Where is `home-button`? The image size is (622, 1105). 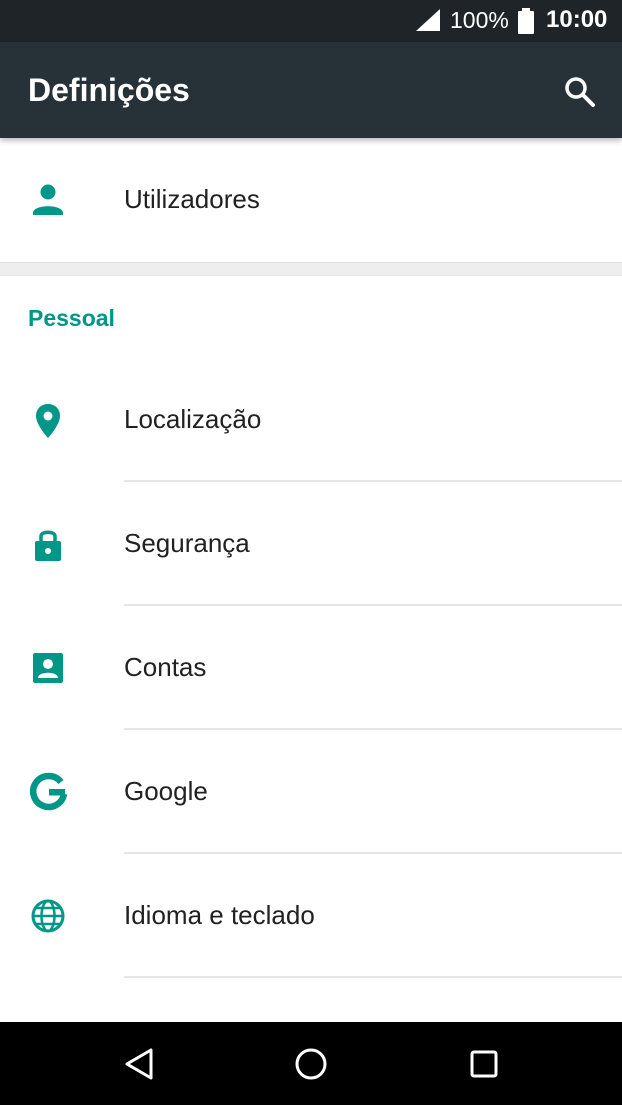 home-button is located at coordinates (311, 1064).